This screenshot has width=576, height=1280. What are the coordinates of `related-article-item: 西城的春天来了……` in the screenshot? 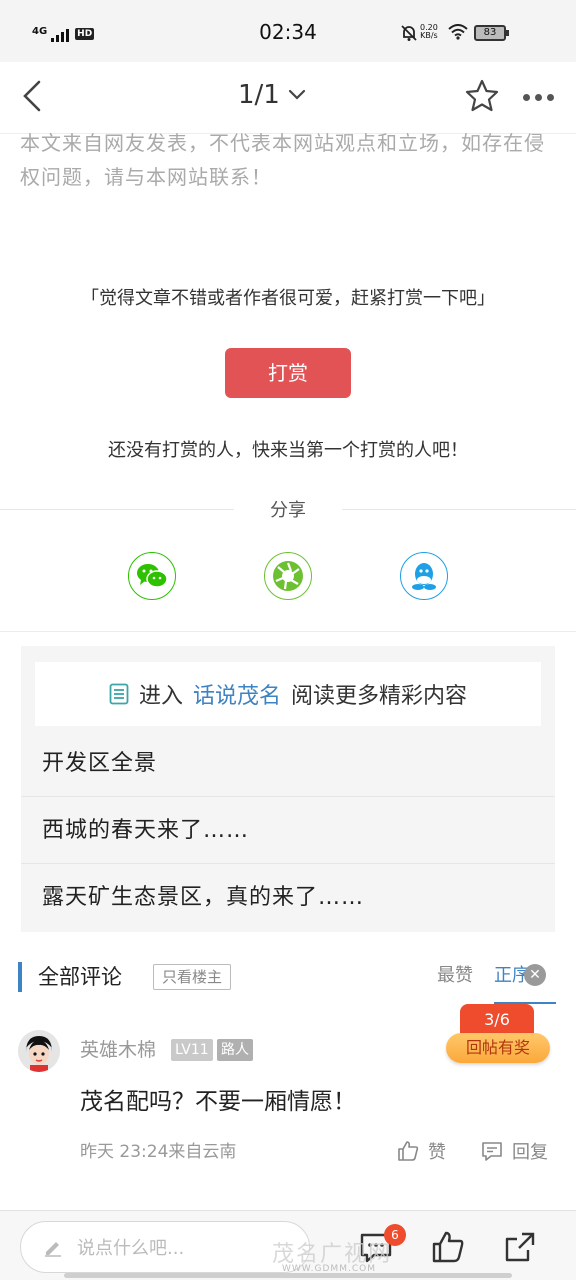 It's located at (288, 830).